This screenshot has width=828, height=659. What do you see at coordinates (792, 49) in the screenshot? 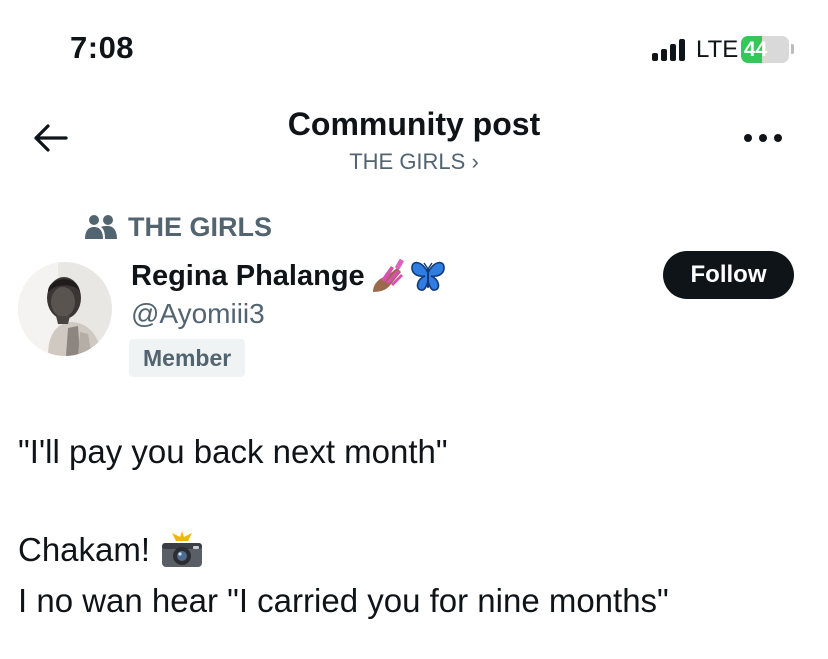
I see `battery-cap` at bounding box center [792, 49].